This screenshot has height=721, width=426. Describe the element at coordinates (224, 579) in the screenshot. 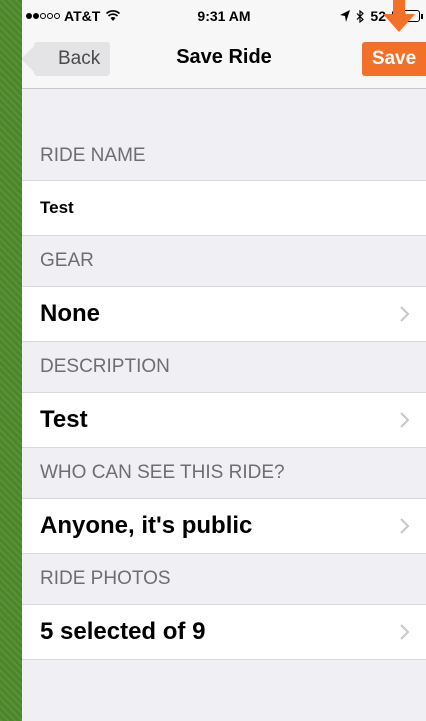

I see `section-header-photos: RIDE PHOTOS` at that location.